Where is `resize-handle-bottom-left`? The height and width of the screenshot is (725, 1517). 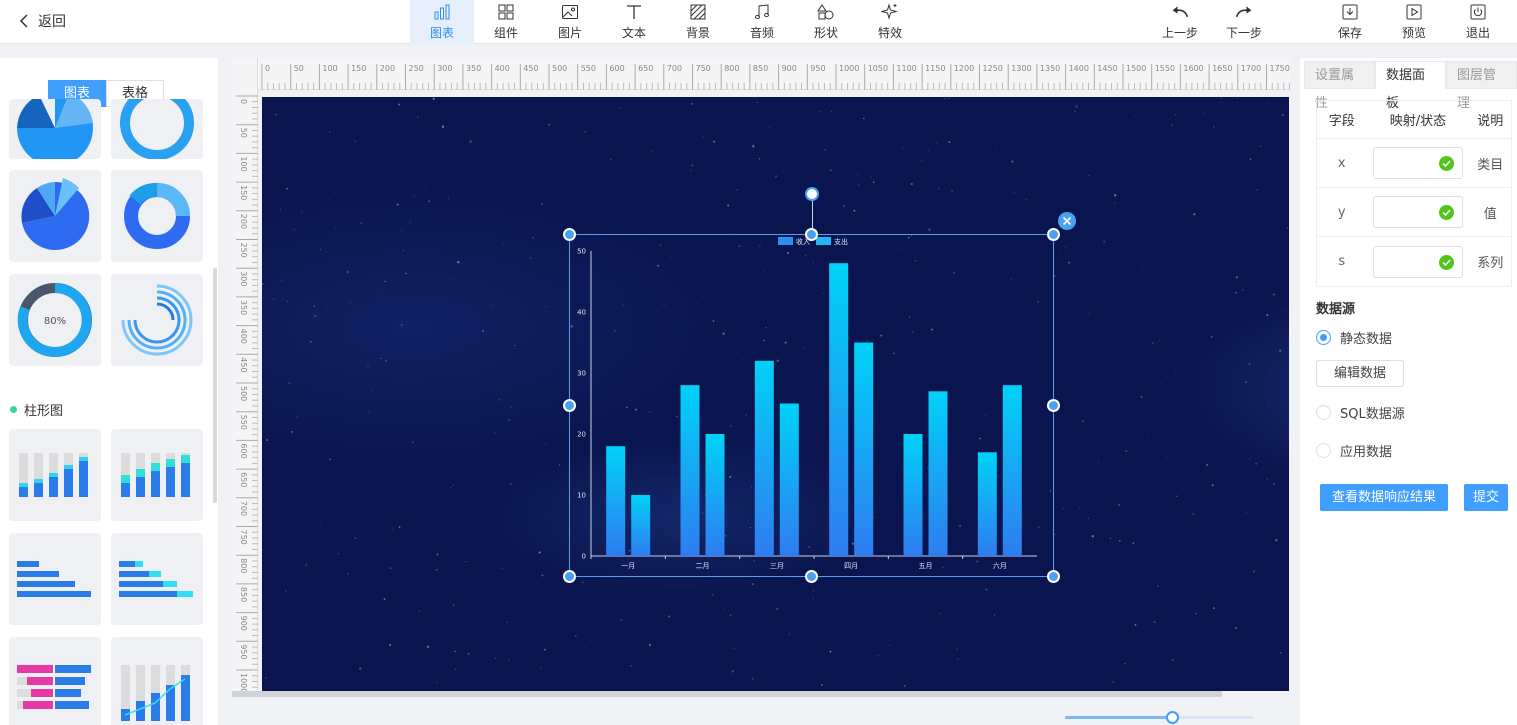
resize-handle-bottom-left is located at coordinates (569, 576).